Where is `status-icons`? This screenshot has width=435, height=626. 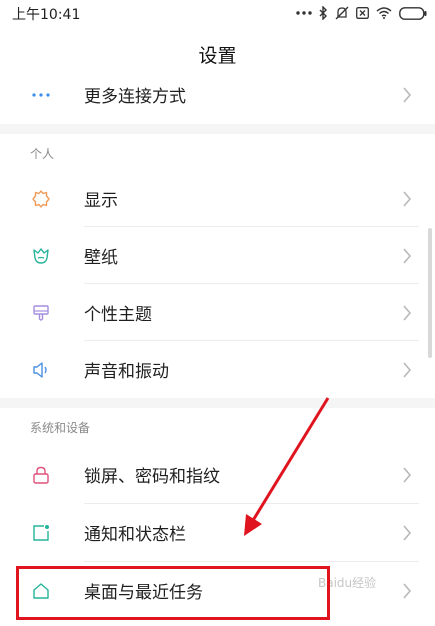 status-icons is located at coordinates (361, 13).